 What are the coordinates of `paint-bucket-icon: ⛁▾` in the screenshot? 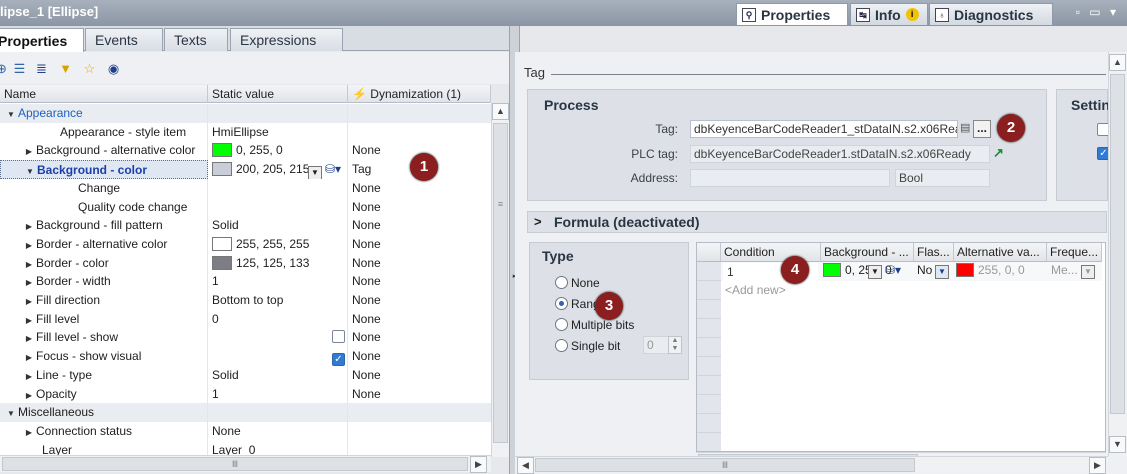 It's located at (333, 169).